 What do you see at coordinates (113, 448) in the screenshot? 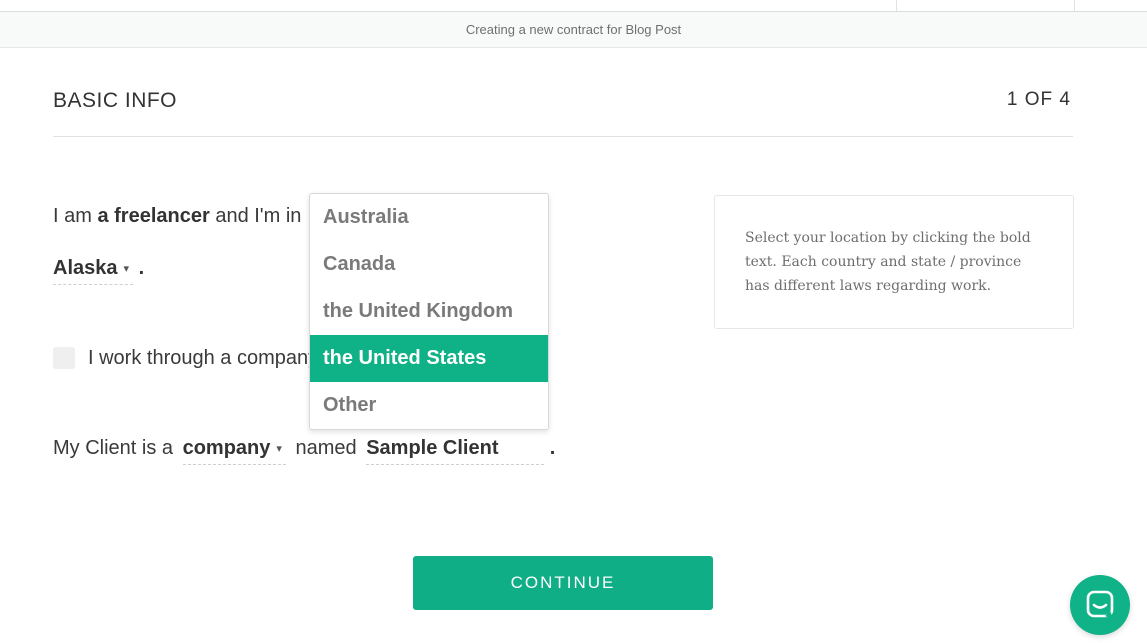
I see `client-prefix: My Client is a` at bounding box center [113, 448].